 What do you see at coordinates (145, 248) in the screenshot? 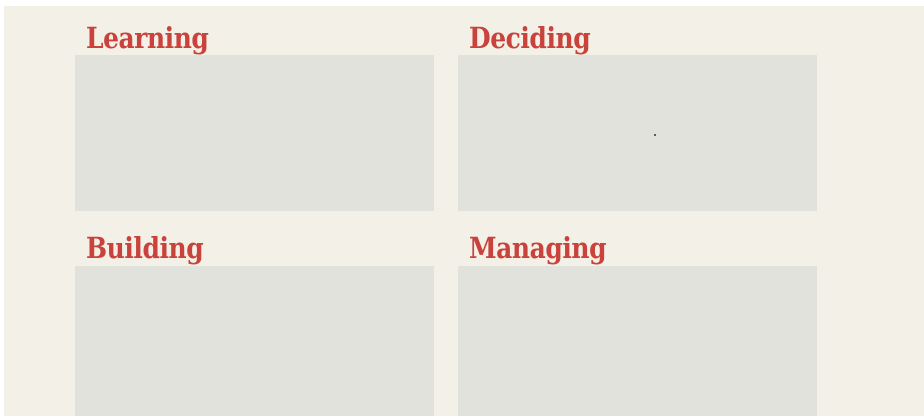
I see `section-title-building: Building` at bounding box center [145, 248].